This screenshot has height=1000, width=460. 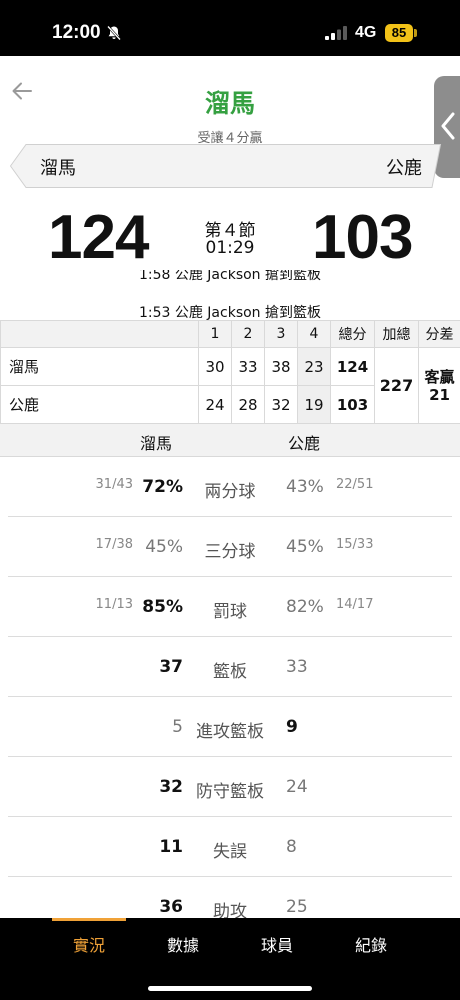 I want to click on away-stat-fraction: 15/33, so click(x=355, y=544).